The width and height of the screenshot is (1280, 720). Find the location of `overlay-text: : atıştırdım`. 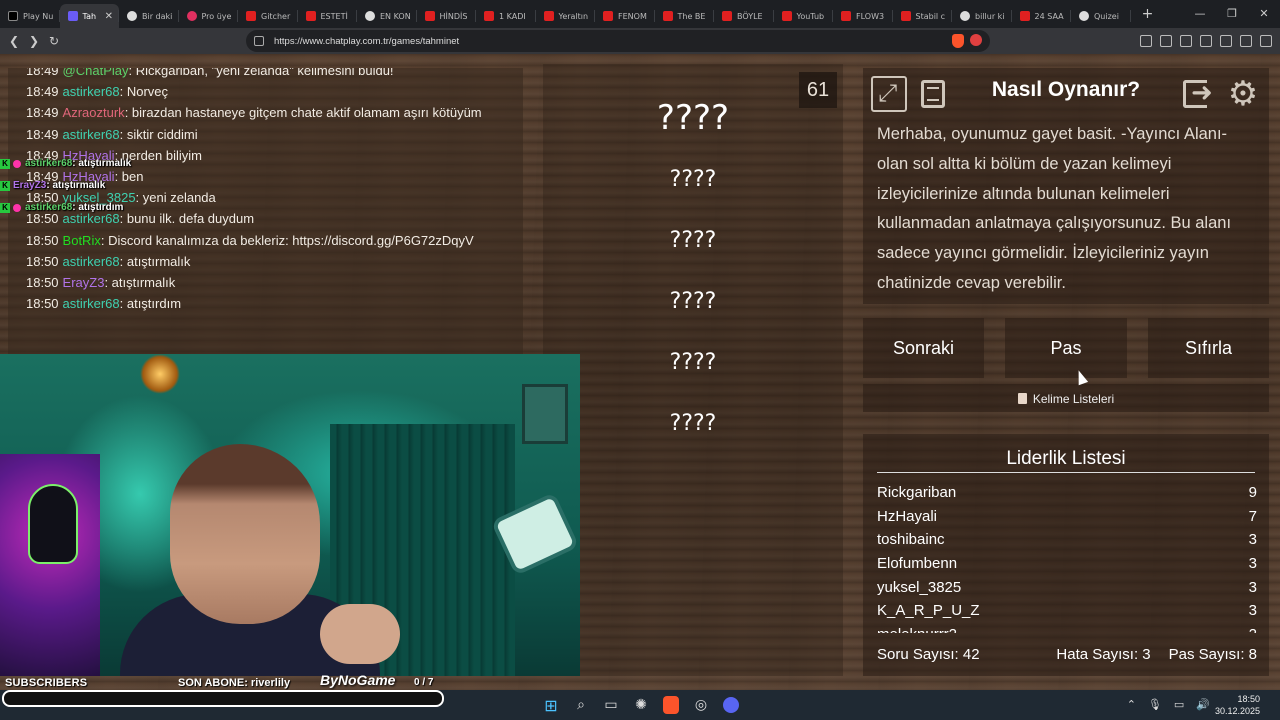

overlay-text: : atıştırdım is located at coordinates (98, 207).